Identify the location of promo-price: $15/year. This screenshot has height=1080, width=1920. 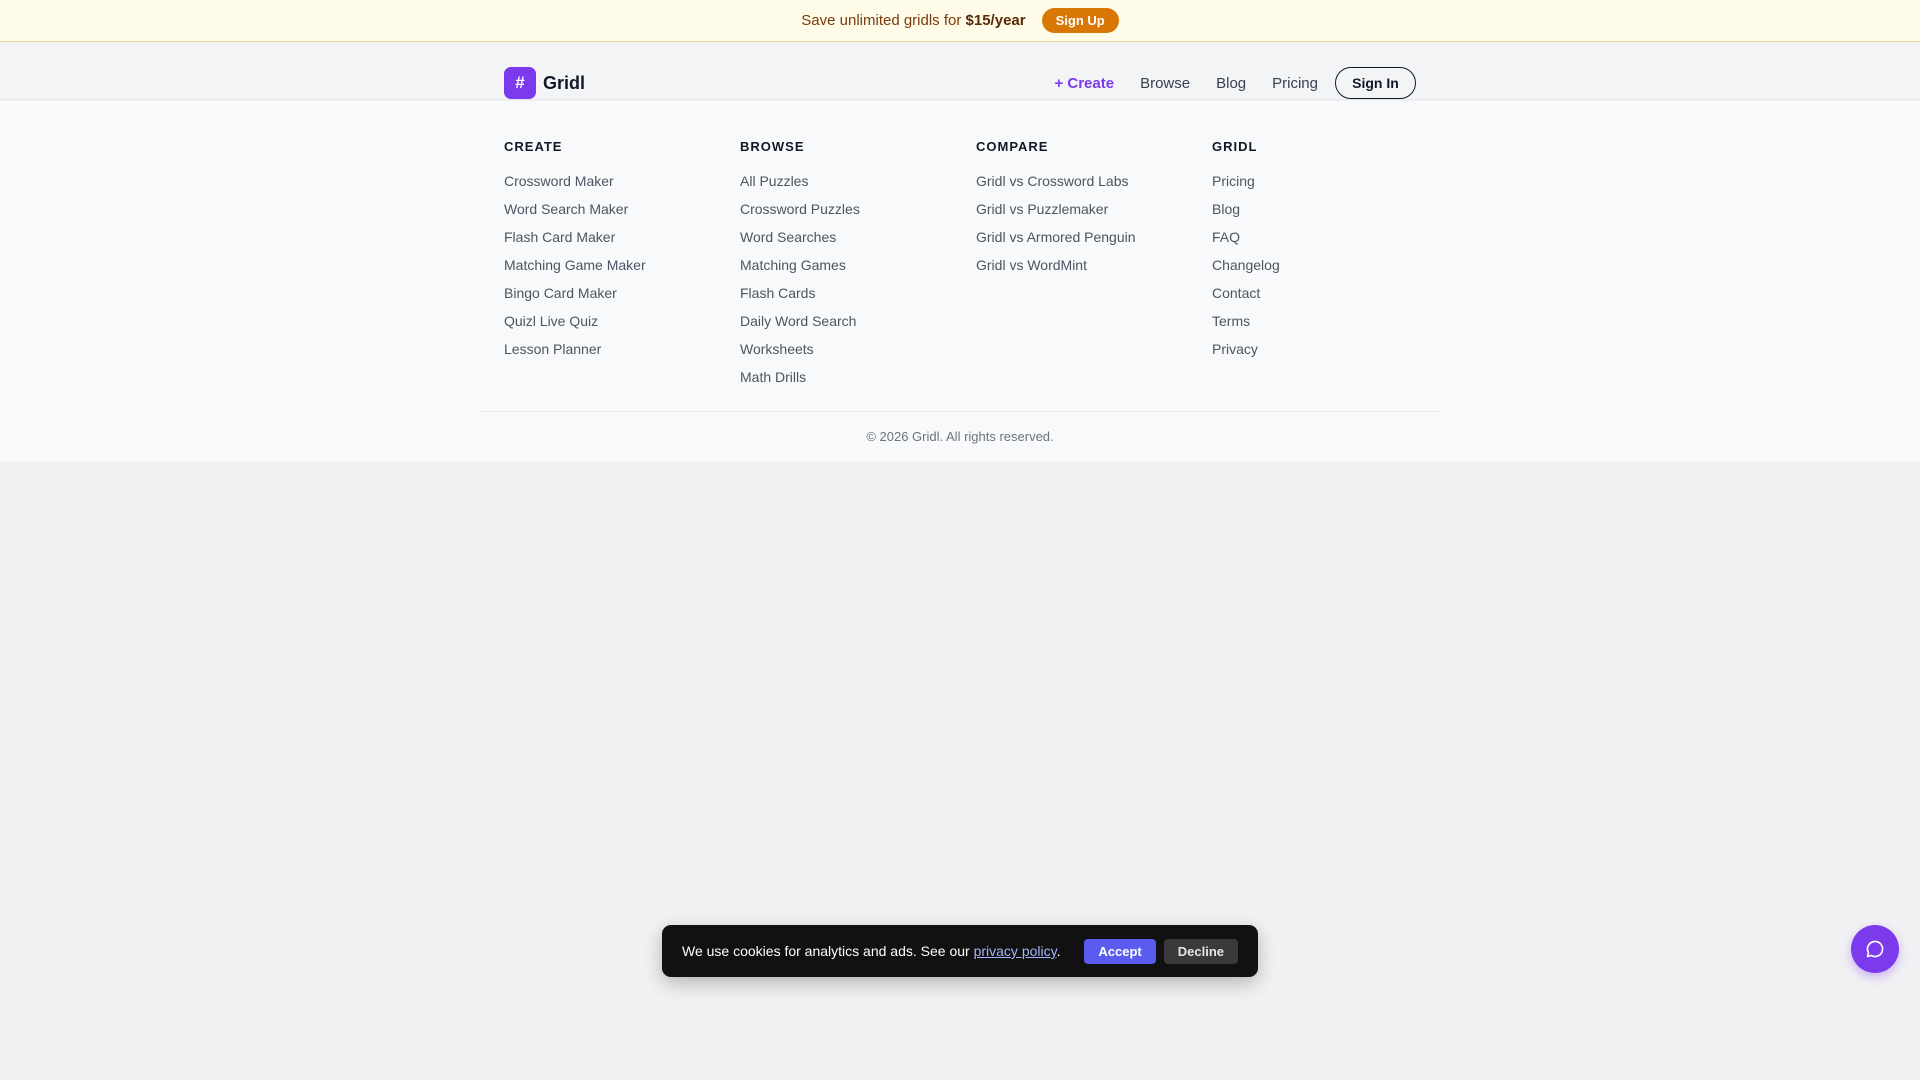
(995, 20).